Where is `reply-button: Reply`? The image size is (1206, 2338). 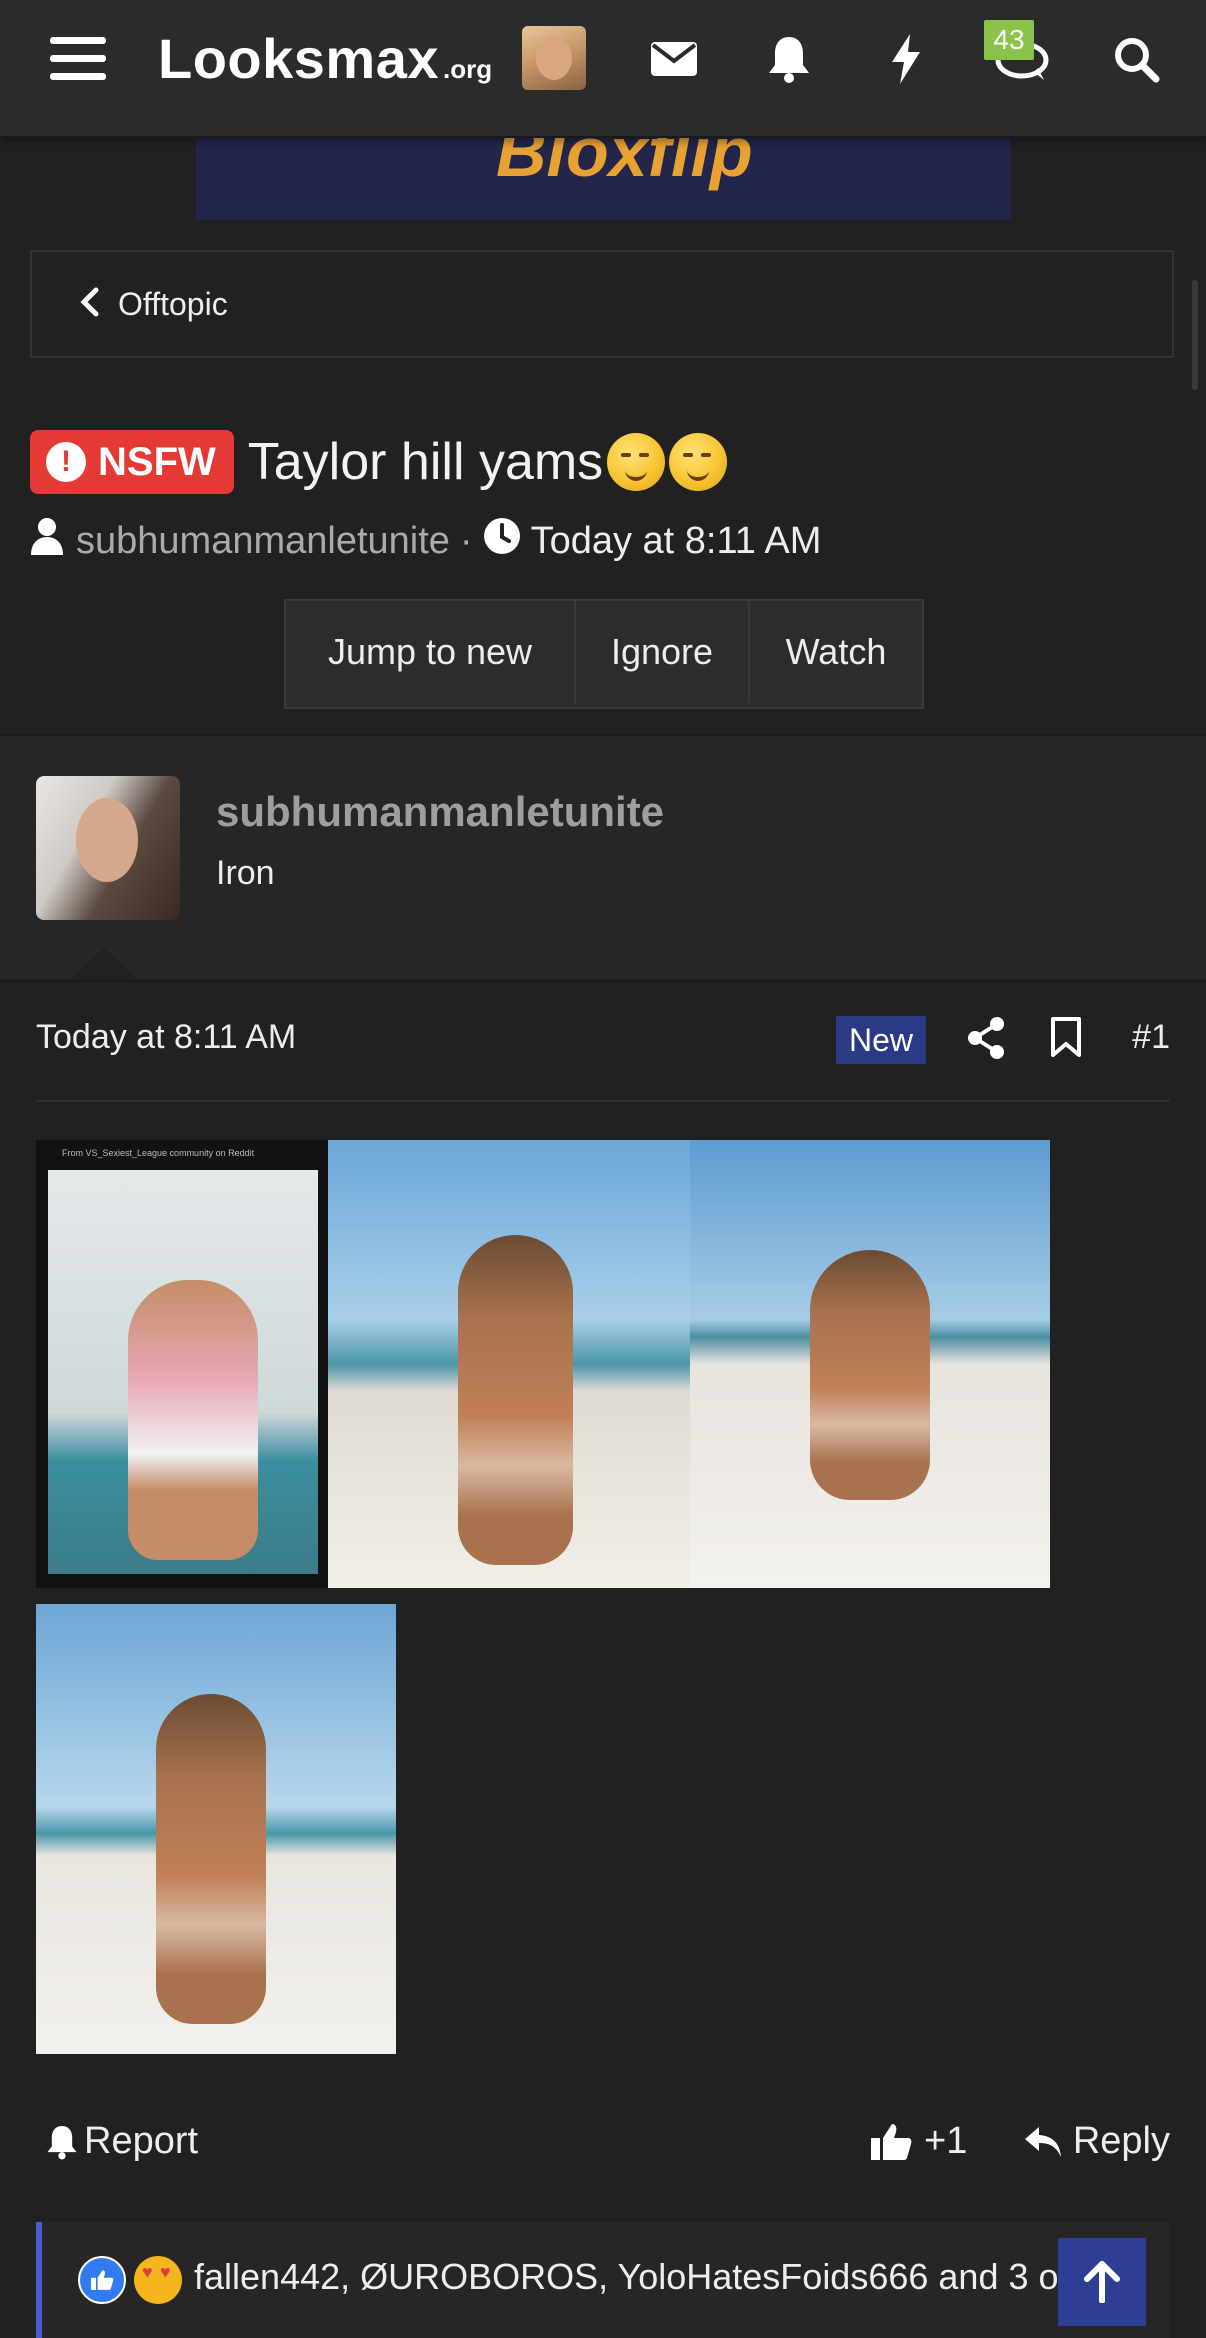 reply-button: Reply is located at coordinates (1096, 2141).